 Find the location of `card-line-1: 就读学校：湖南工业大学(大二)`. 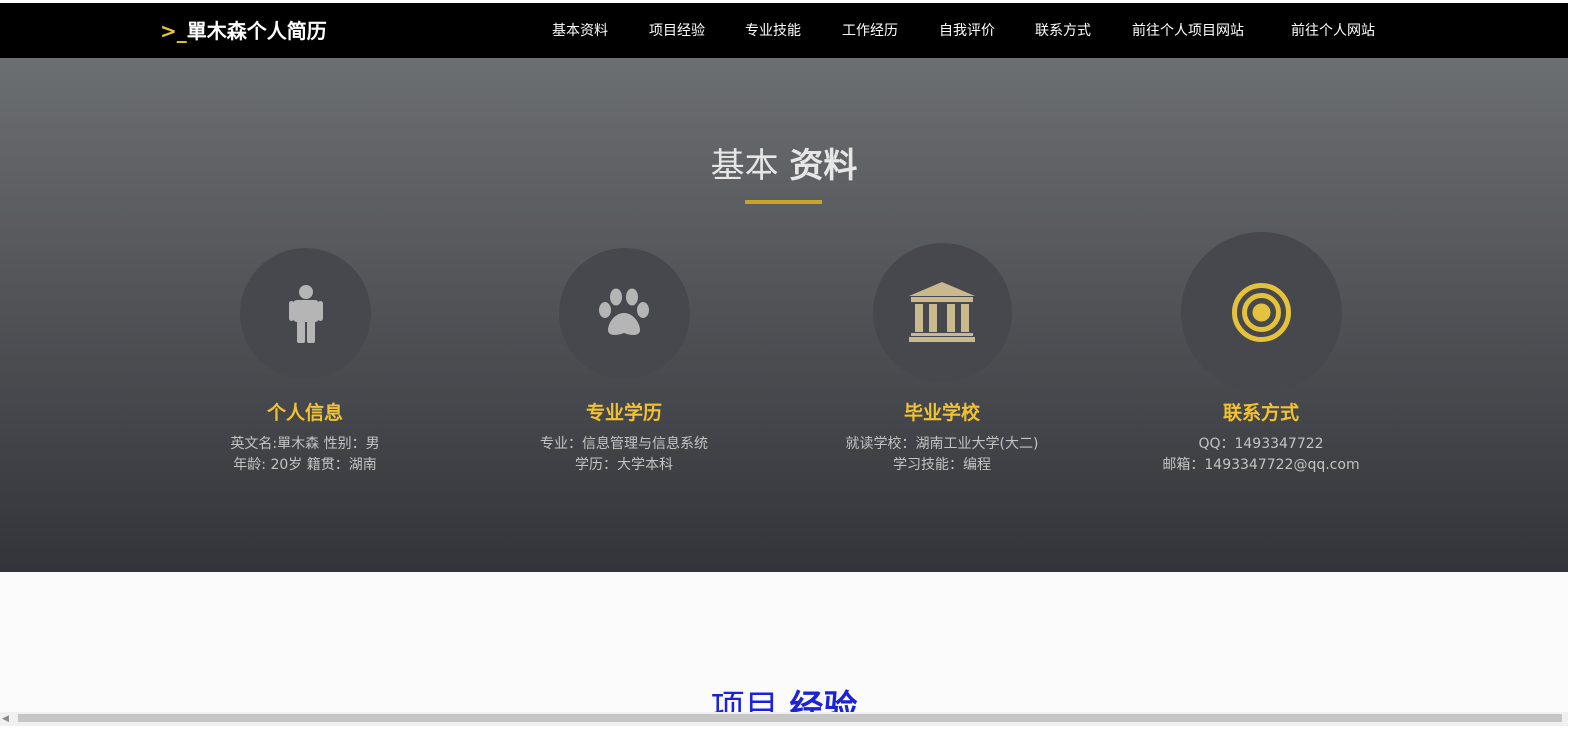

card-line-1: 就读学校：湖南工业大学(大二) is located at coordinates (942, 444).